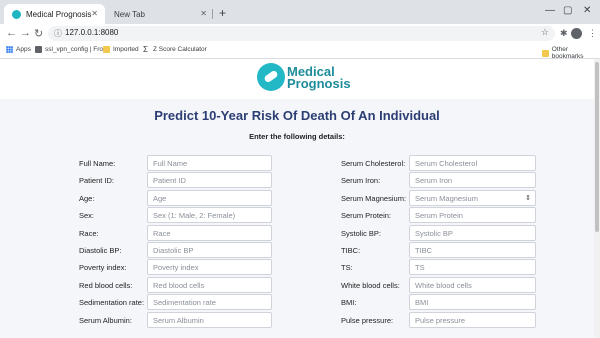  Describe the element at coordinates (528, 198) in the screenshot. I see `select-arrows-icon: ⇕` at that location.